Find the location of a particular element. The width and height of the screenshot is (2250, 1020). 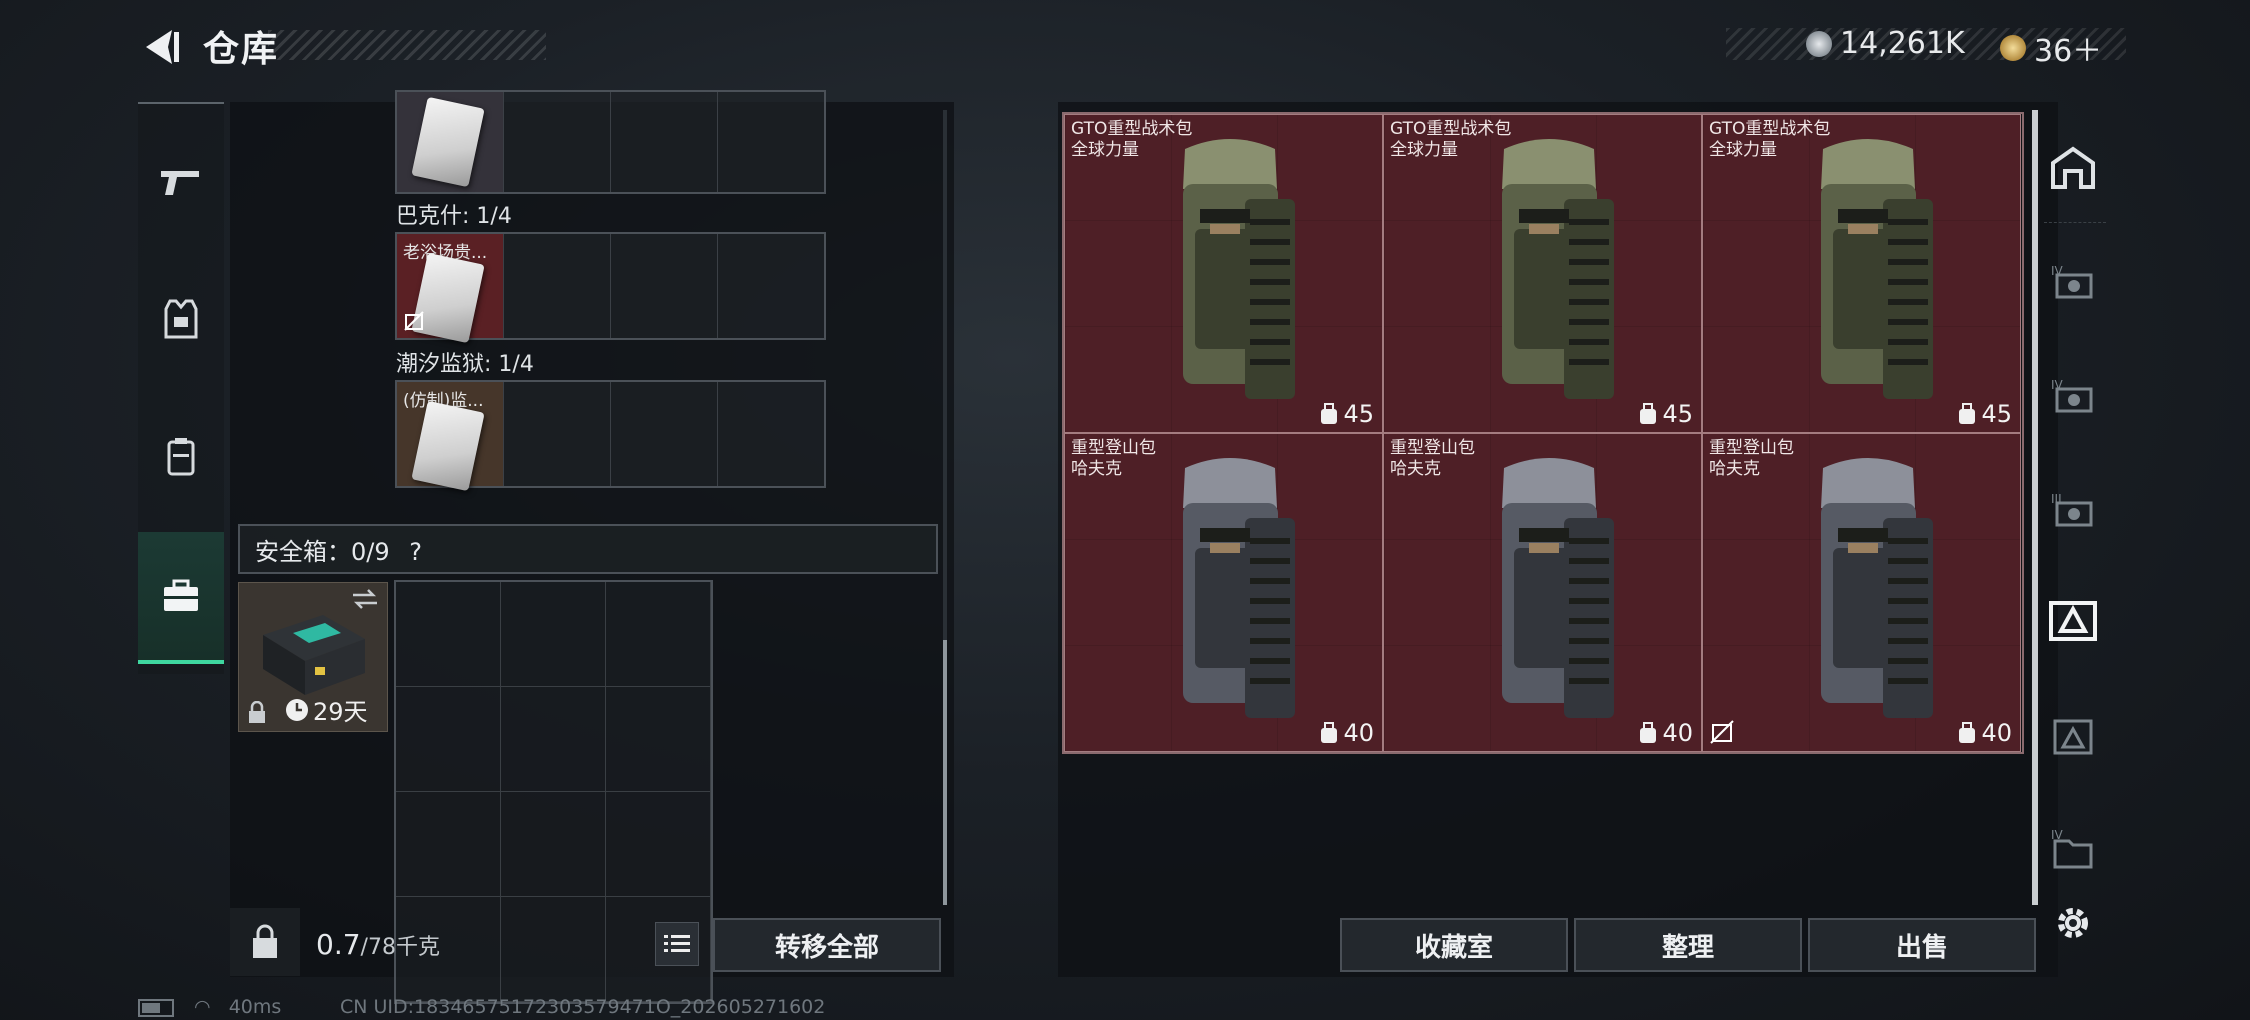

safe-box-label: 安全箱：0/9 ? is located at coordinates (338, 549).